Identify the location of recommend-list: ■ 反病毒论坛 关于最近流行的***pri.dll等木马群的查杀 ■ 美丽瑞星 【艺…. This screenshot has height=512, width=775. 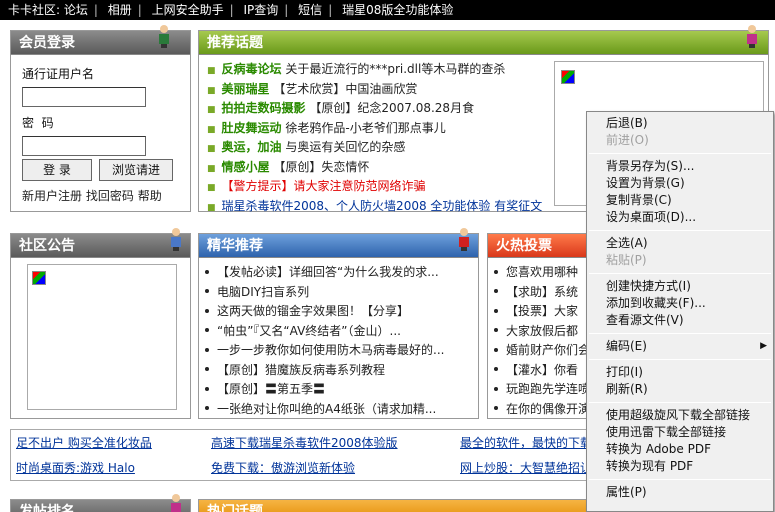
(377, 138).